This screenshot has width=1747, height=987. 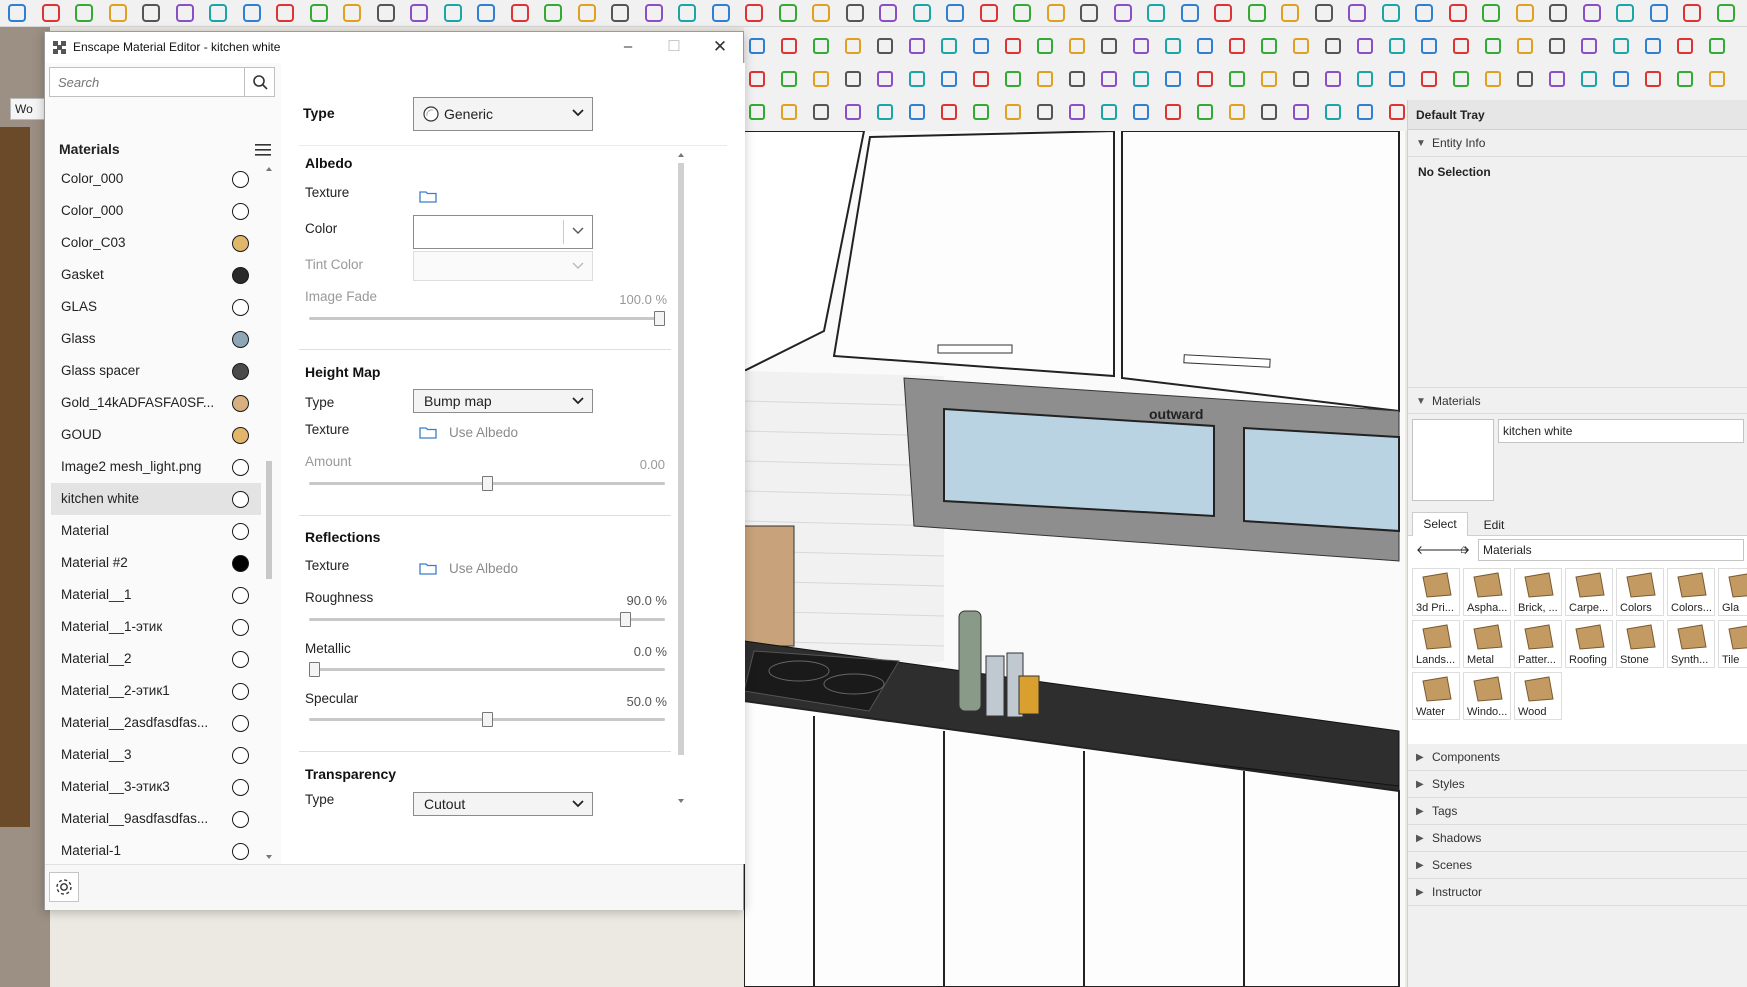 What do you see at coordinates (1577, 757) in the screenshot?
I see `tray-section: ▶ Components` at bounding box center [1577, 757].